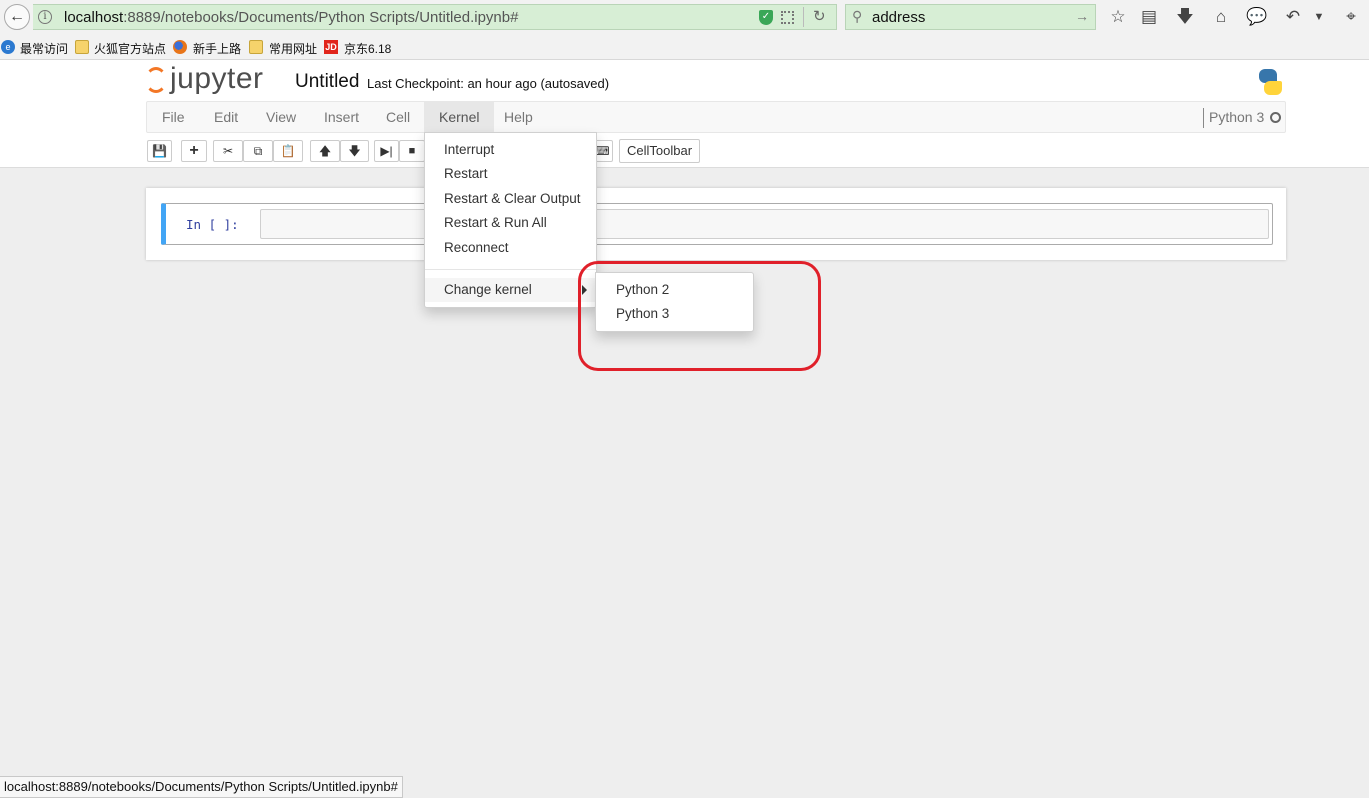 The width and height of the screenshot is (1369, 798). What do you see at coordinates (970, 17) in the screenshot?
I see `search-box: ⚲ address →` at bounding box center [970, 17].